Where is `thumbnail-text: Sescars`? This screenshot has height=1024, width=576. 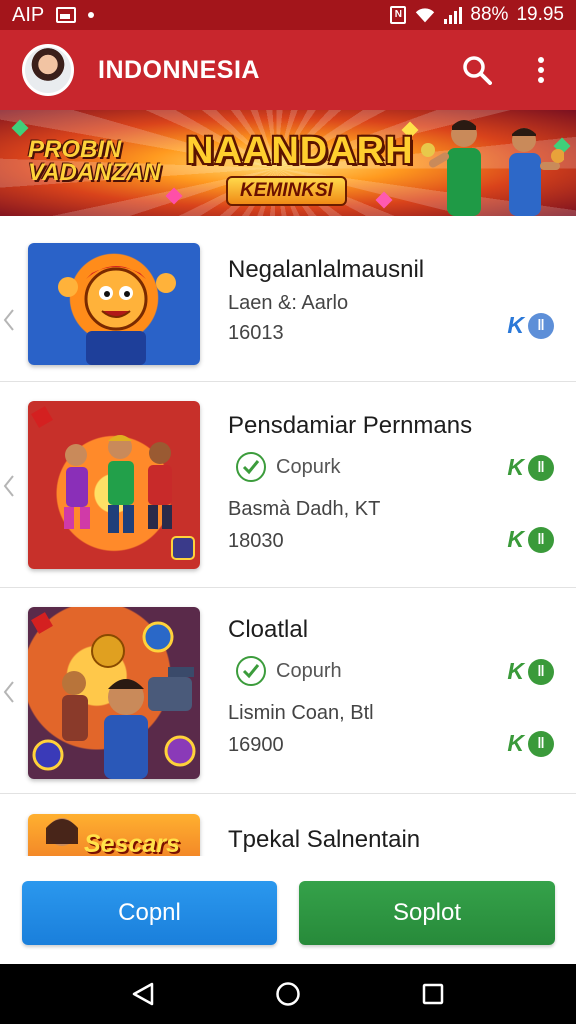
thumbnail-text: Sescars is located at coordinates (132, 843).